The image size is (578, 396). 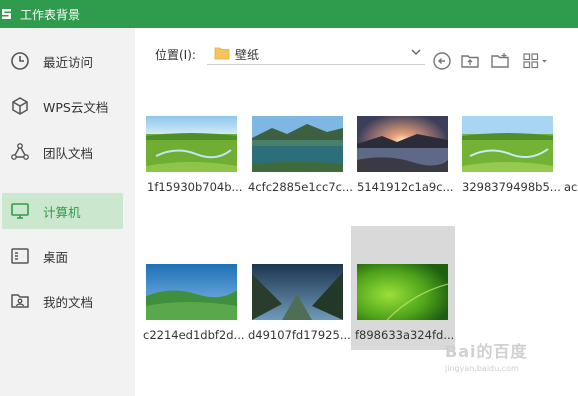 I want to click on parent-folder-icon, so click(x=470, y=61).